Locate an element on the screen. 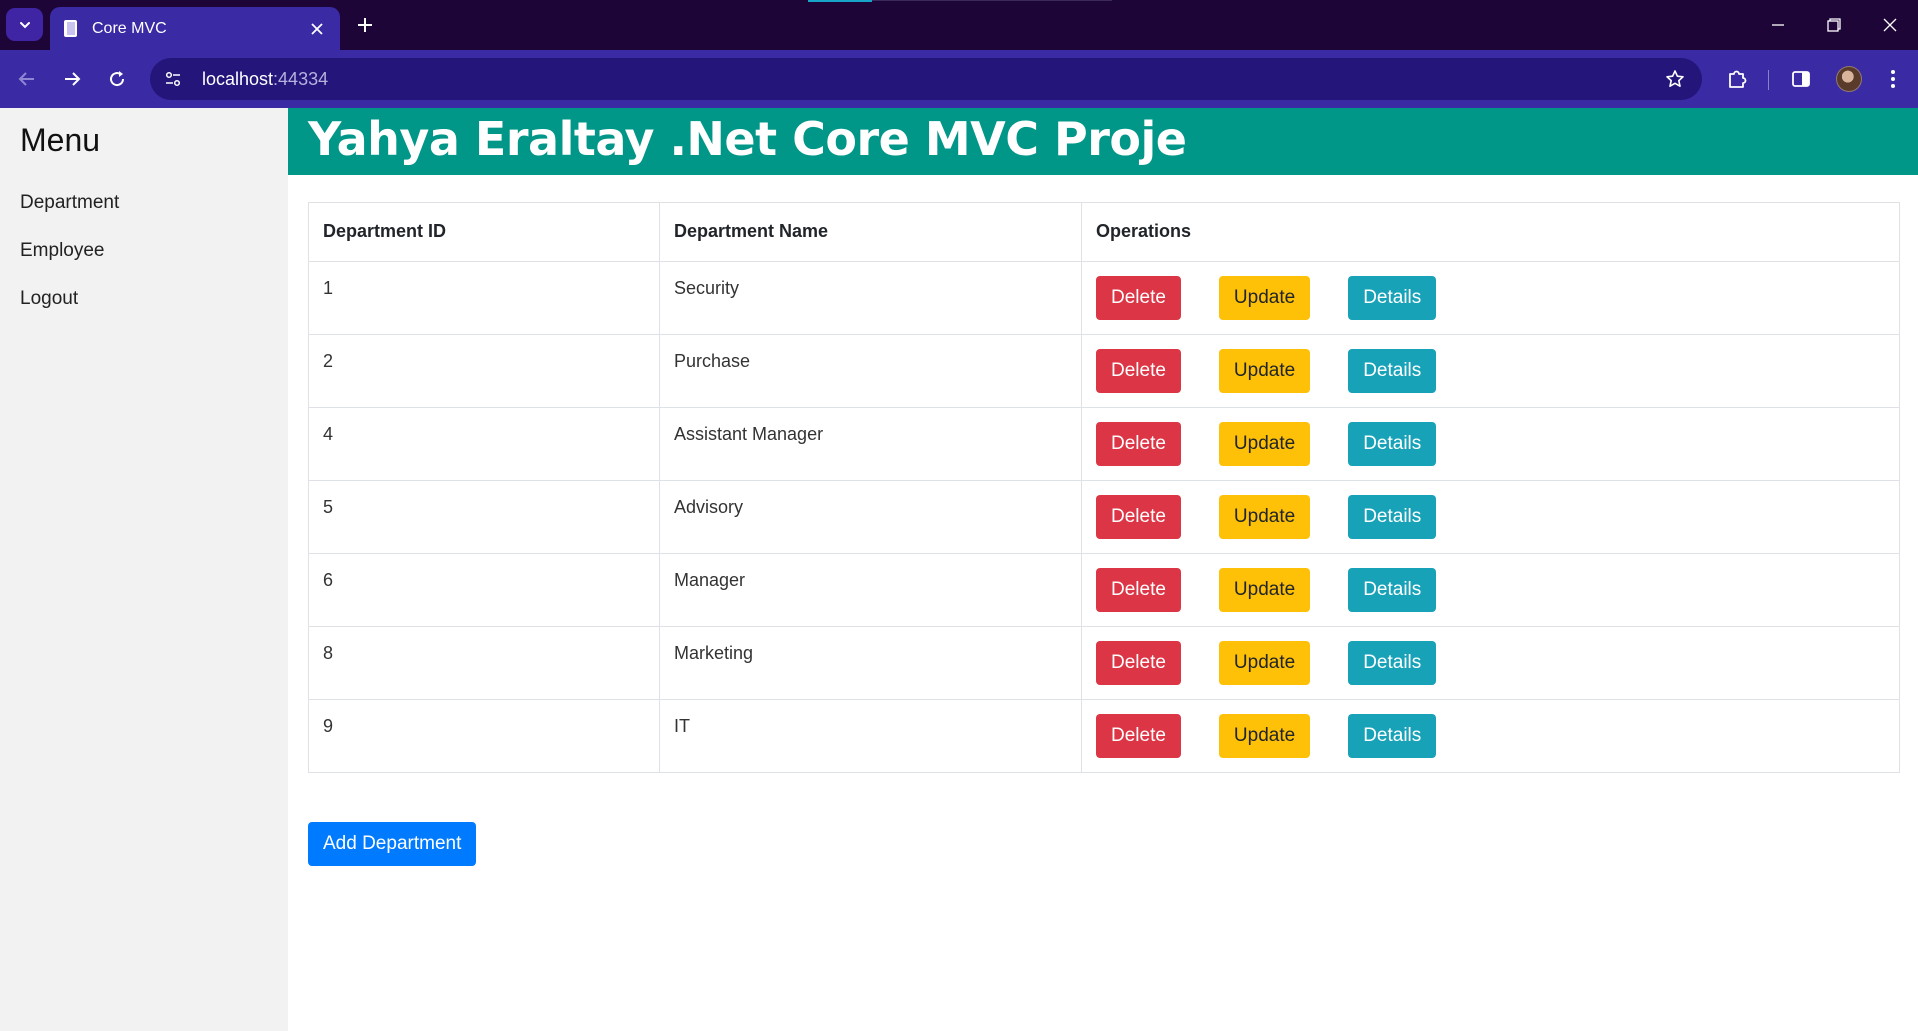 The height and width of the screenshot is (1031, 1918). loading-track is located at coordinates (992, 0).